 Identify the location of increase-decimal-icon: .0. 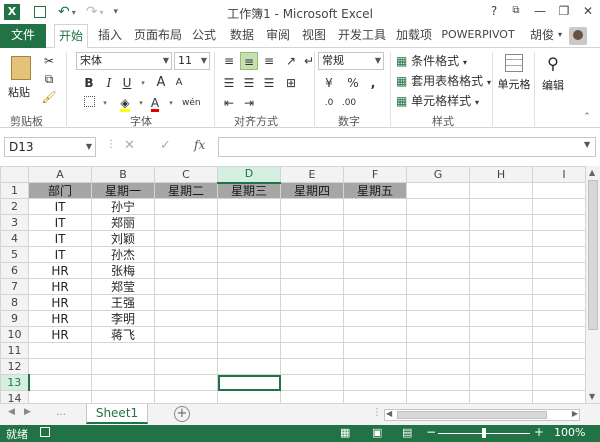
(329, 103).